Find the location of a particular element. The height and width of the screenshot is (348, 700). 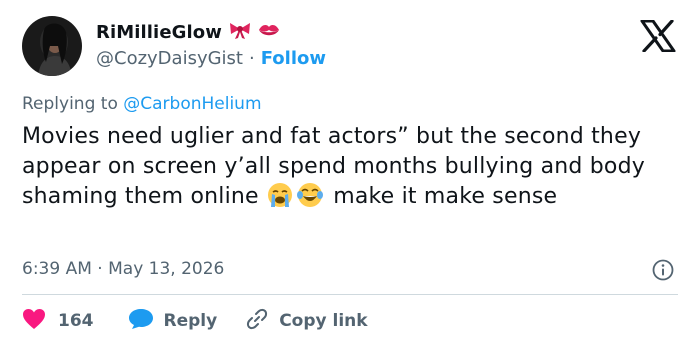

avatar is located at coordinates (52, 46).